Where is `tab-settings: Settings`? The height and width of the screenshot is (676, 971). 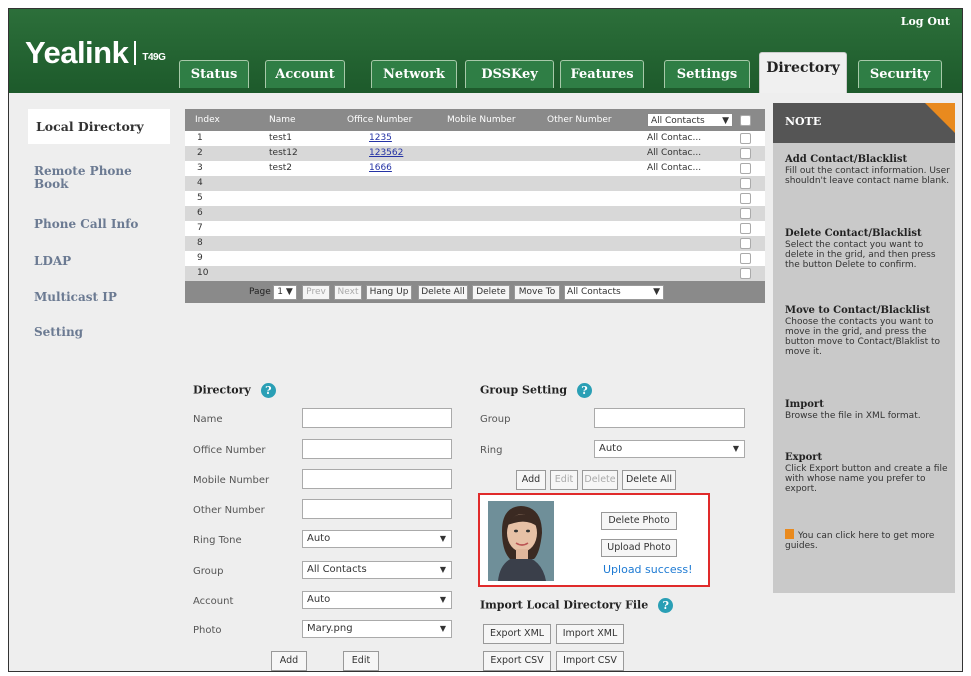 tab-settings: Settings is located at coordinates (707, 74).